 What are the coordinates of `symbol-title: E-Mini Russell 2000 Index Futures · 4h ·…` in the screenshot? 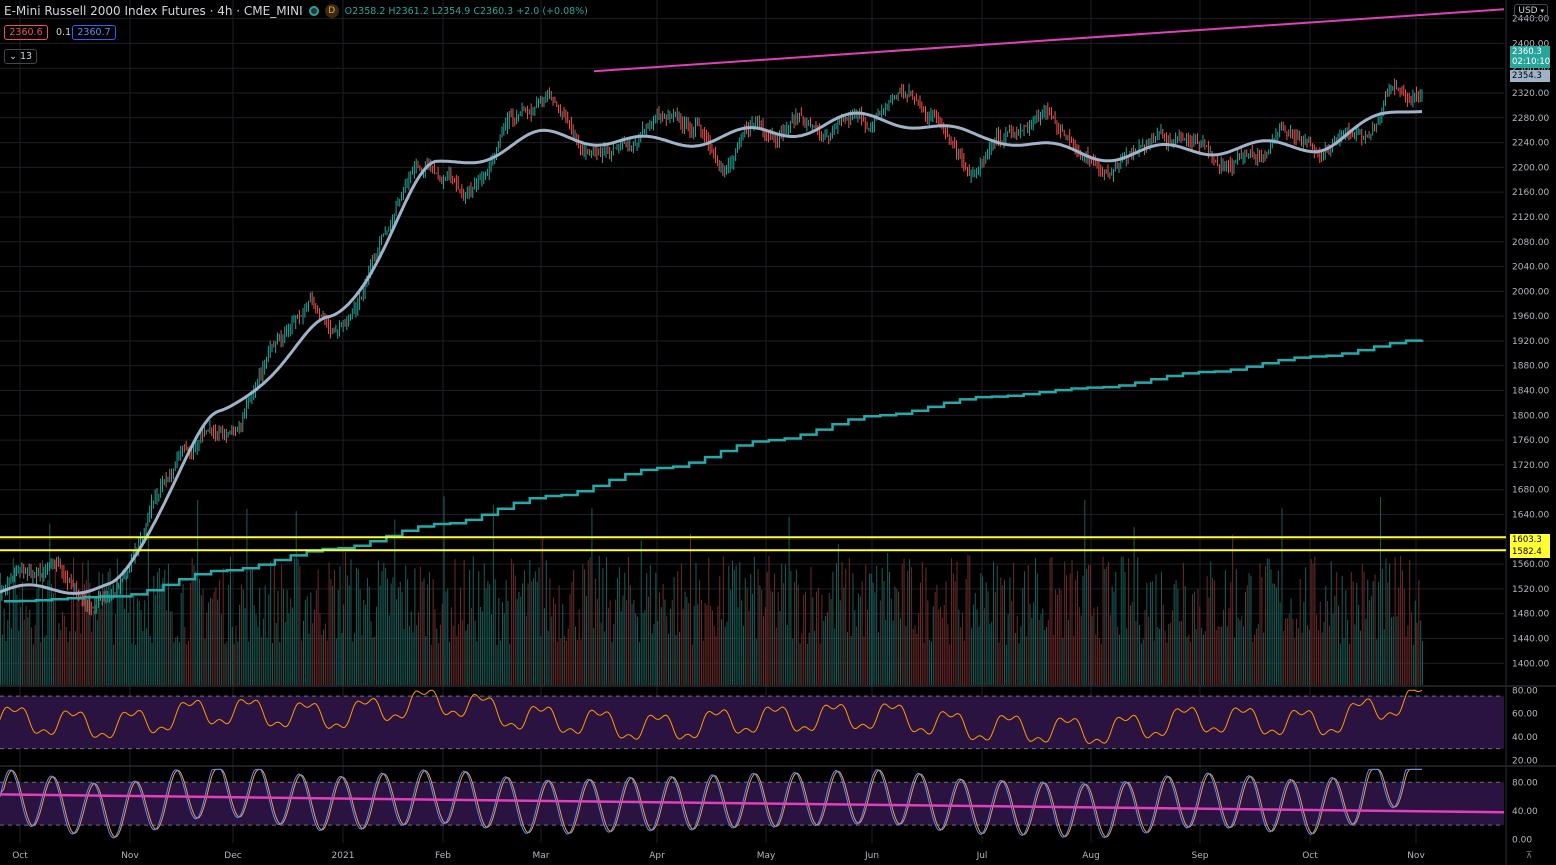 It's located at (153, 11).